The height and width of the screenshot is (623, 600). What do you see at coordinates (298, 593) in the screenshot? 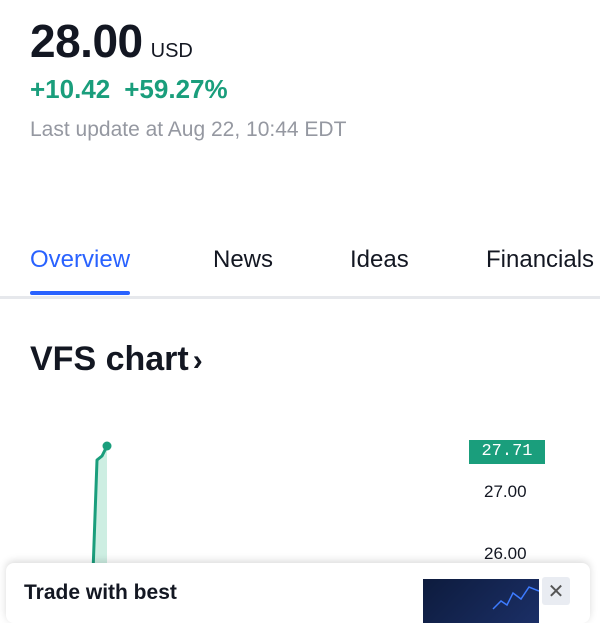
I see `ad-banner: Trade with best ✕` at bounding box center [298, 593].